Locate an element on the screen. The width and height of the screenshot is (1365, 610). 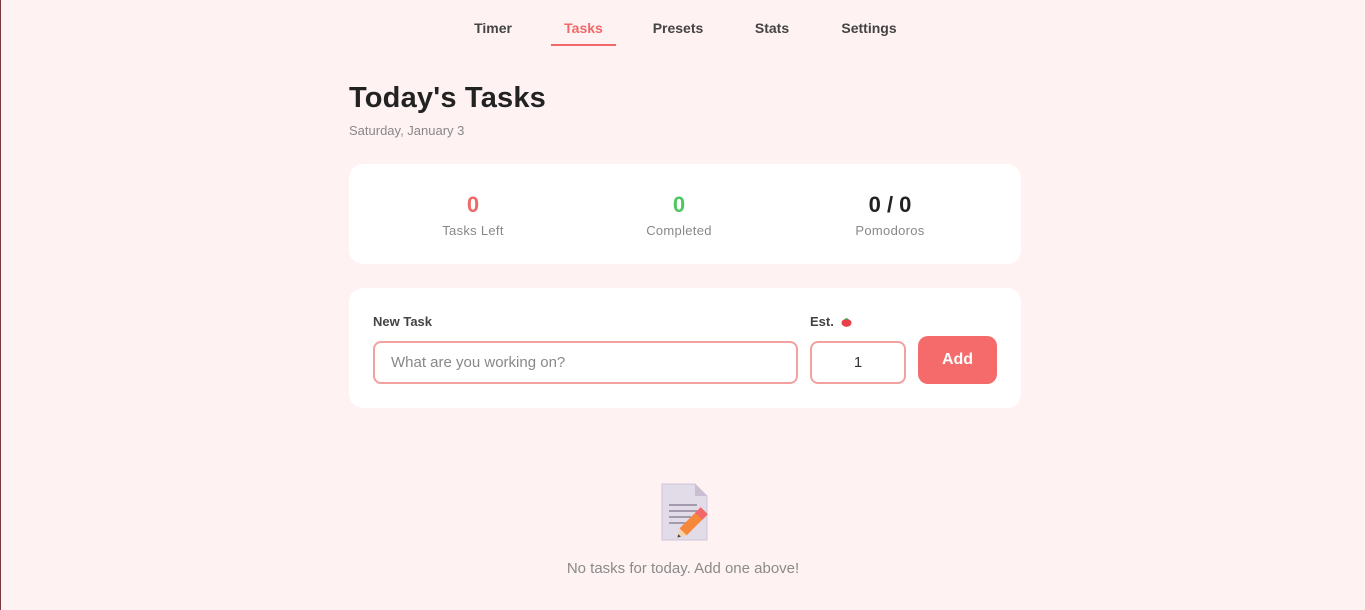
stats-card: 0 Tasks Left 0 Completed 0 / 0 Pomodoros is located at coordinates (685, 214).